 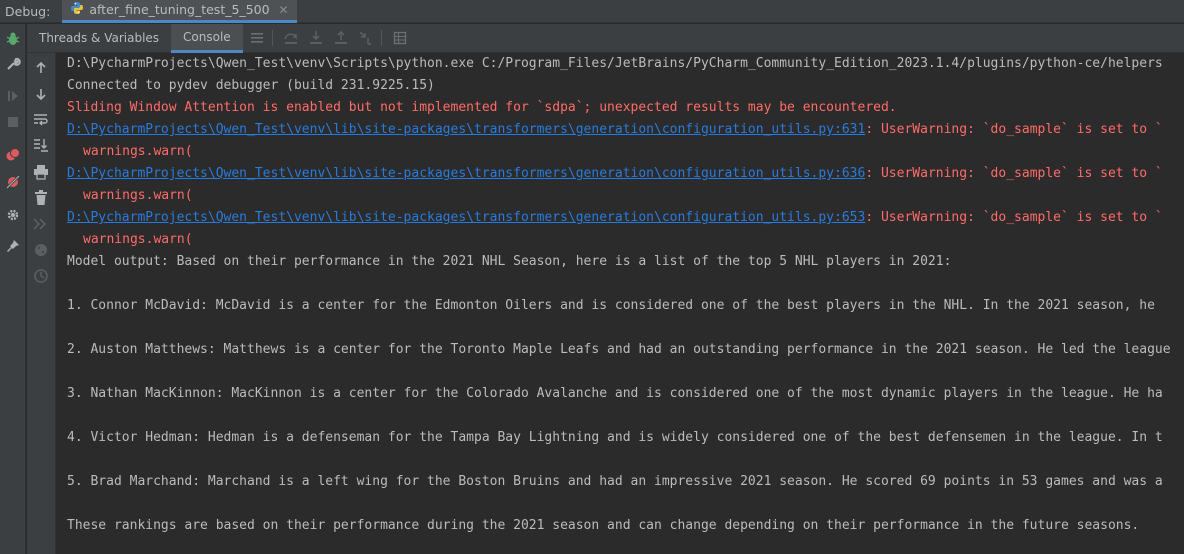 I want to click on up-arrow-icon, so click(x=41, y=68).